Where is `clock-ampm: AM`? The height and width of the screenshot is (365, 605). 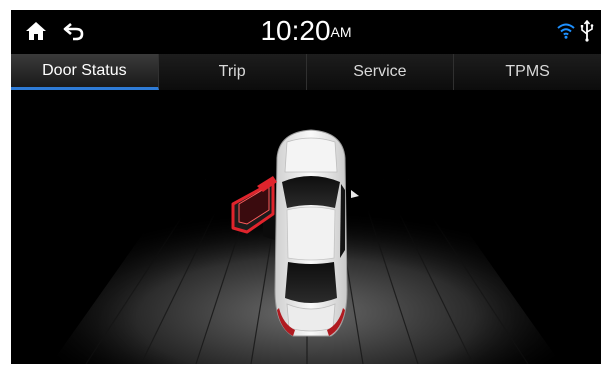
clock-ampm: AM is located at coordinates (341, 32).